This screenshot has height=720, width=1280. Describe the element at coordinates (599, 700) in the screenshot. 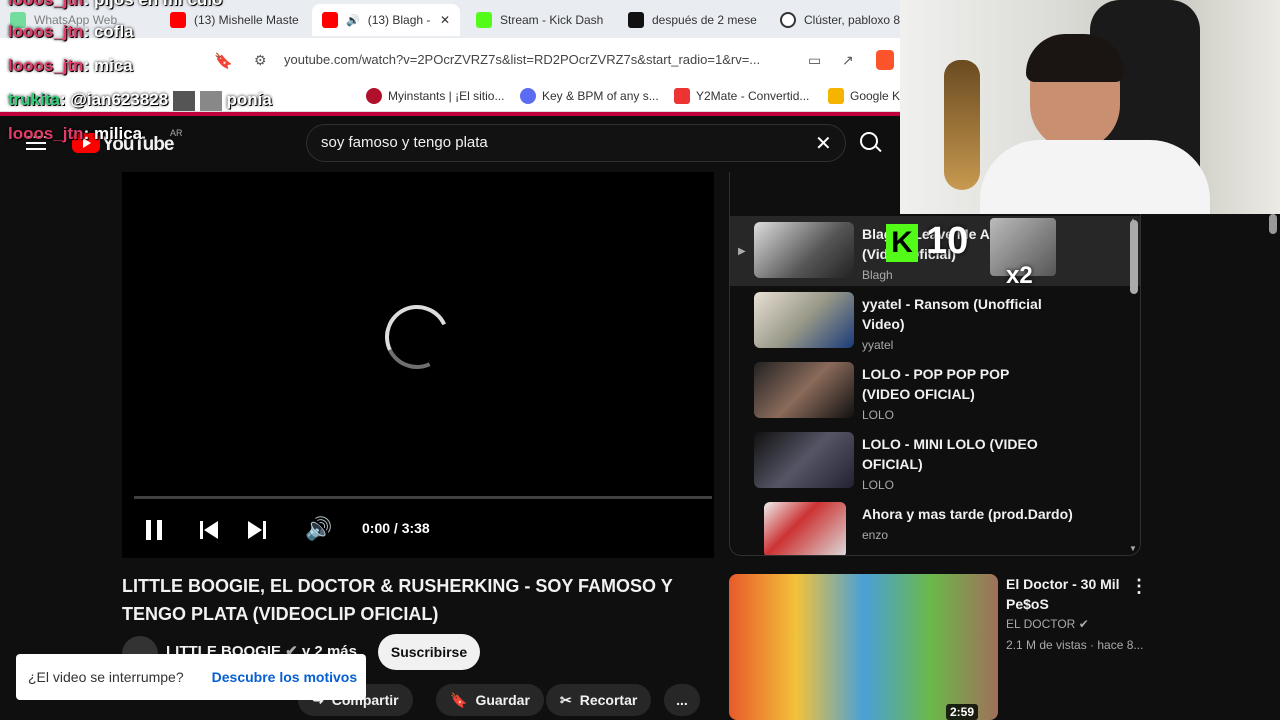

I see `clip-button: ✂ Recortar` at that location.